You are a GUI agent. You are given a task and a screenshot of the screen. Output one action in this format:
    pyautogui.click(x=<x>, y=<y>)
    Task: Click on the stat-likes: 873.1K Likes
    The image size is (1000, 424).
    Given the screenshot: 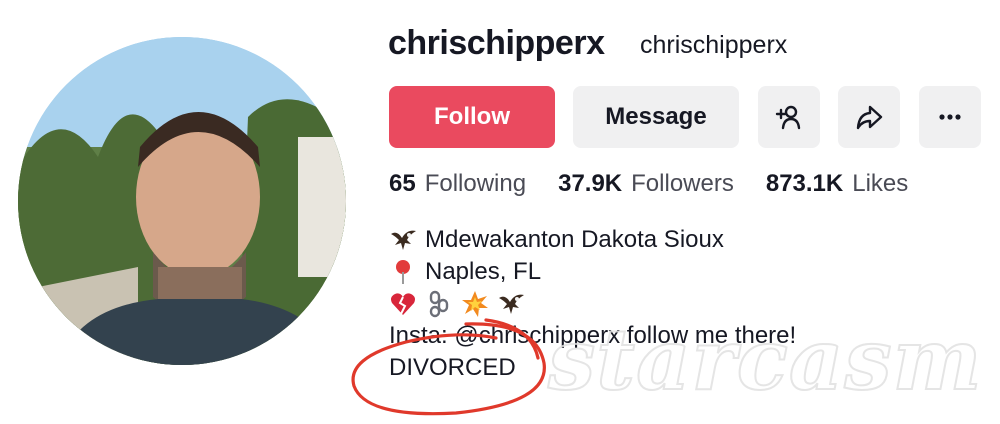 What is the action you would take?
    pyautogui.click(x=837, y=184)
    